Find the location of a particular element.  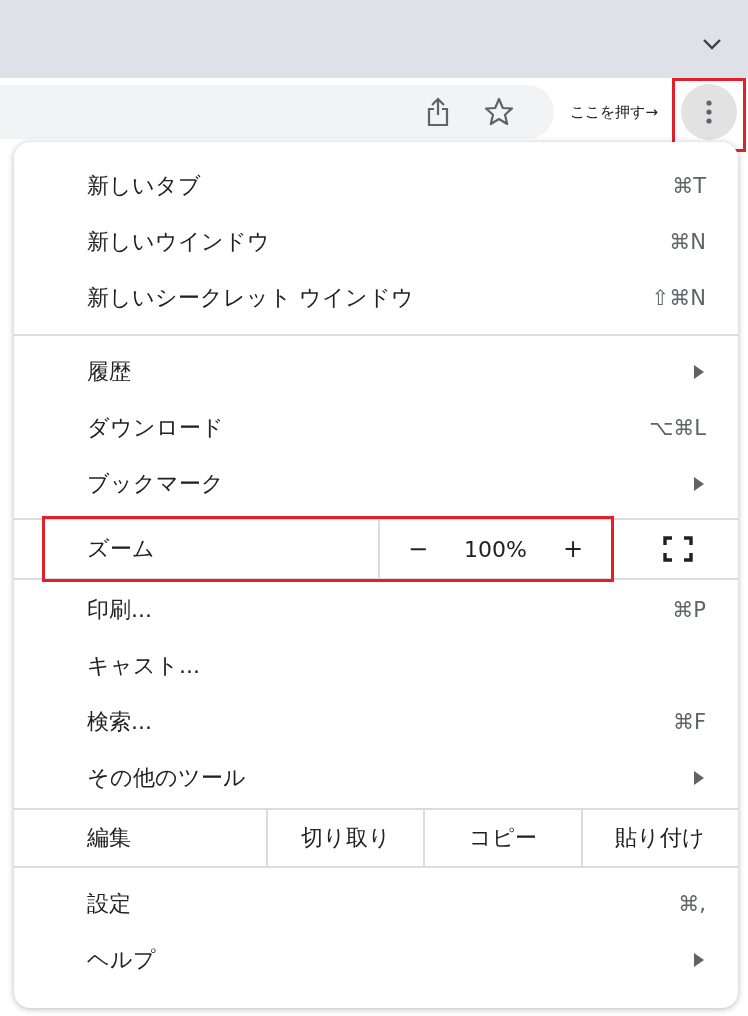

edit-action-button: 貼り付け is located at coordinates (659, 838).